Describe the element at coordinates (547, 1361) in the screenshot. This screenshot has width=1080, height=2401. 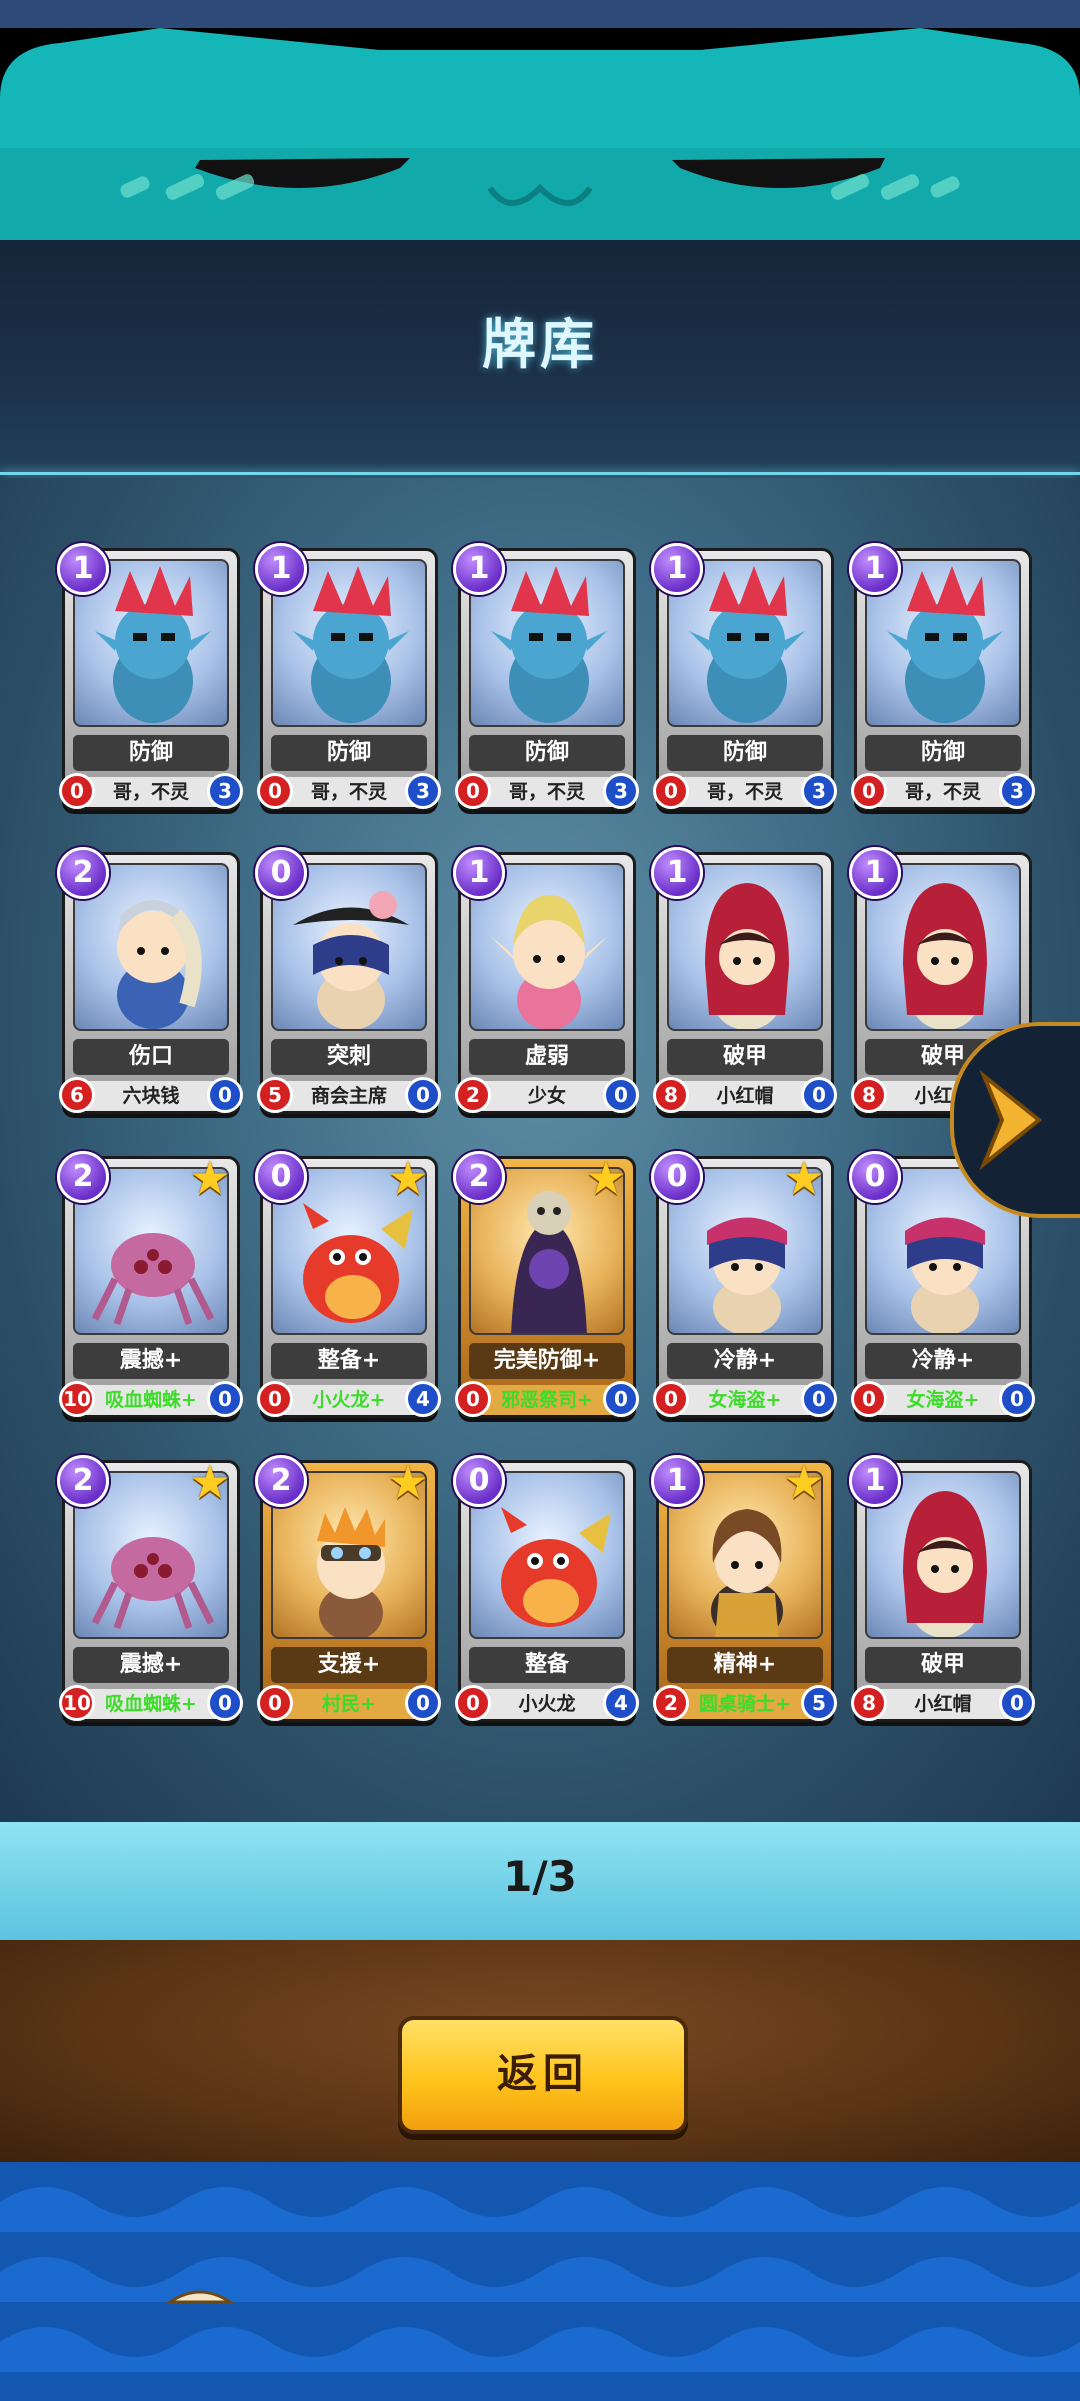
I see `card-name: 完美防御+` at that location.